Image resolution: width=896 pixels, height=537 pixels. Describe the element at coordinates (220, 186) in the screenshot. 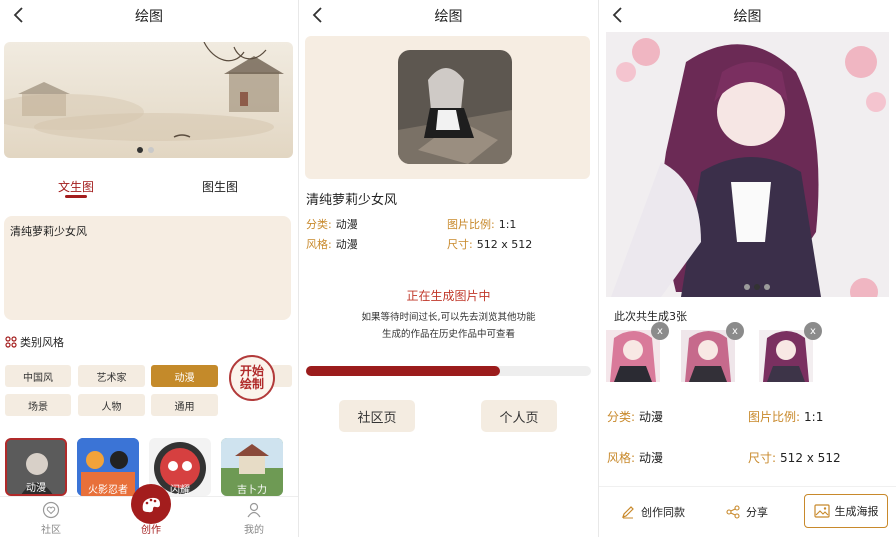

I see `tab-image-to-image: 图生图` at that location.